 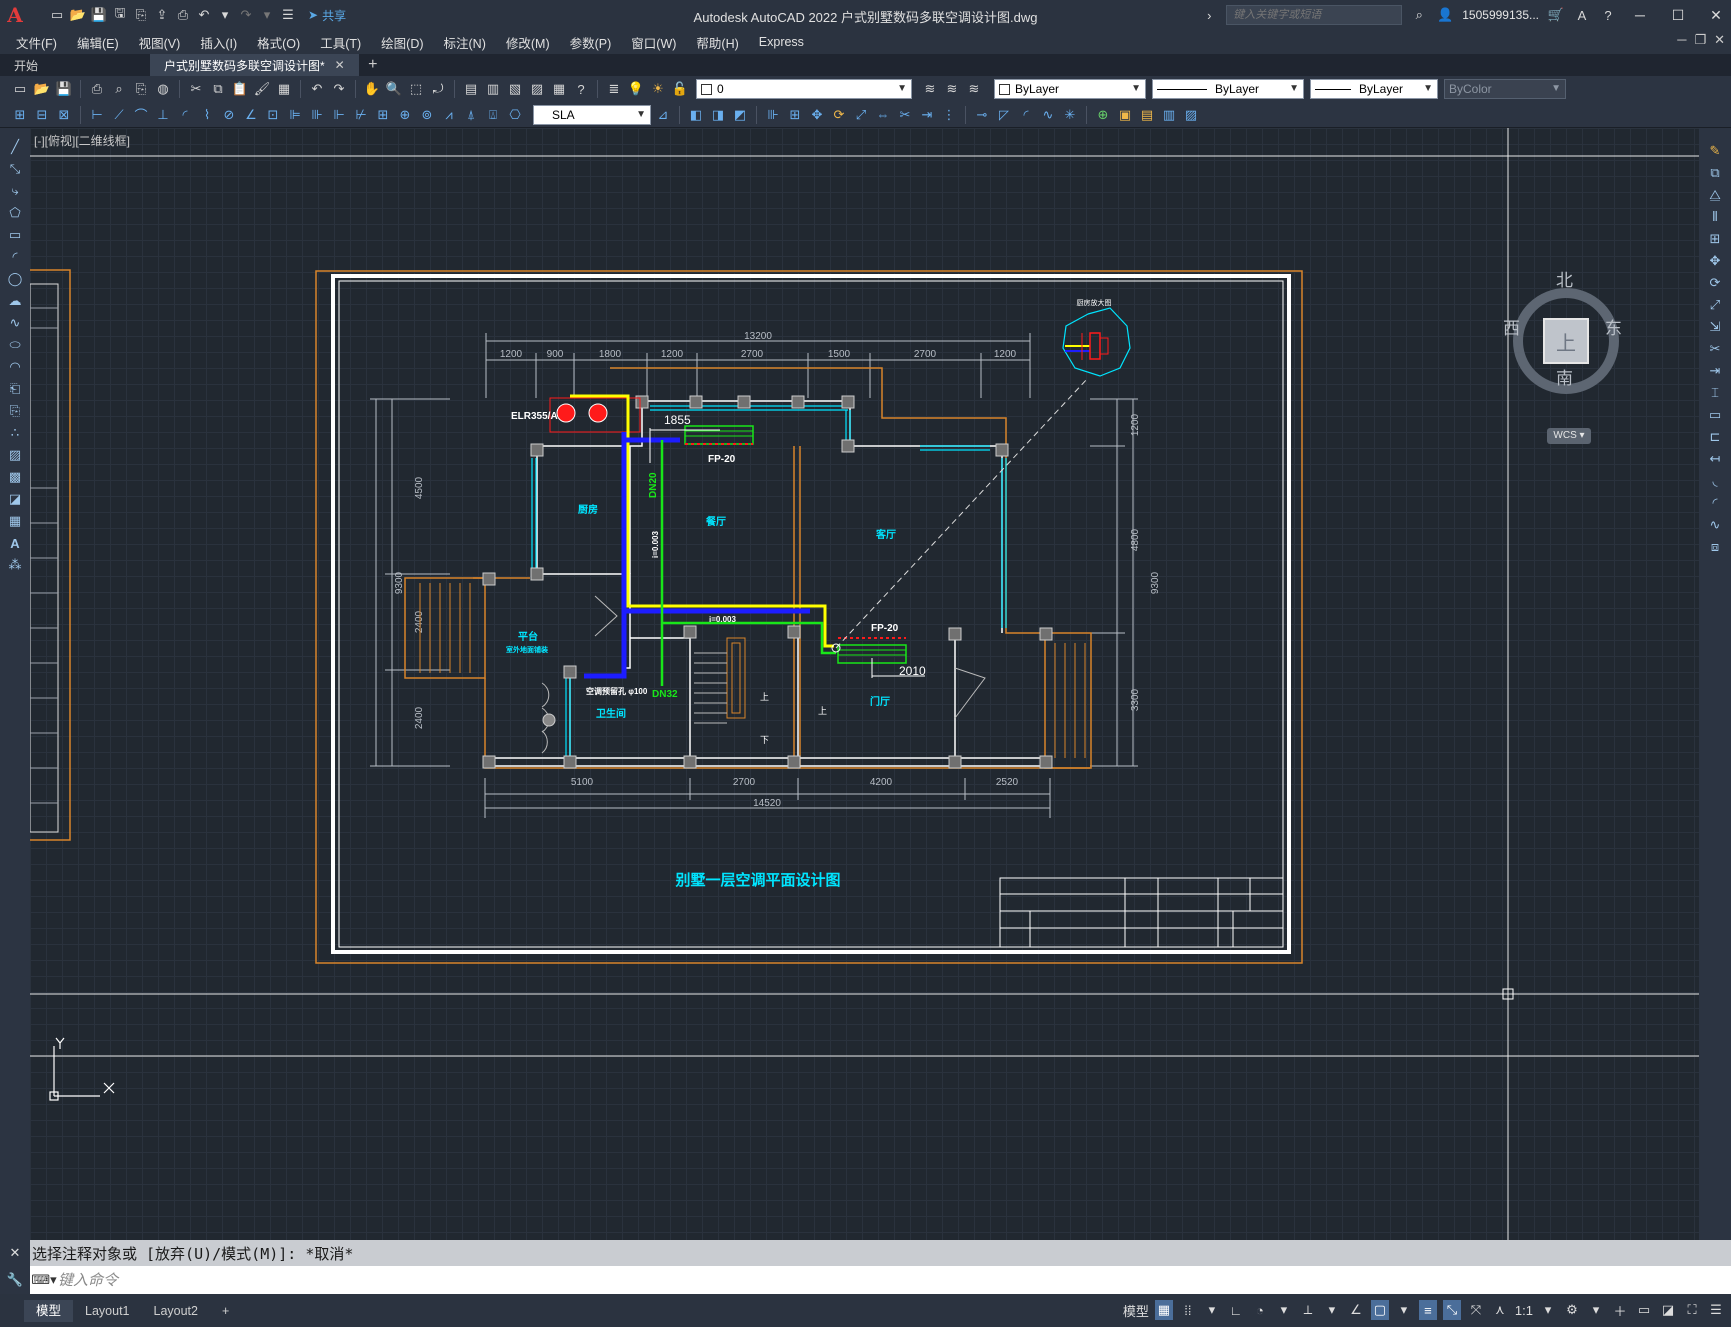 What do you see at coordinates (120, 14) in the screenshot?
I see `save-as-icon: 🖫` at bounding box center [120, 14].